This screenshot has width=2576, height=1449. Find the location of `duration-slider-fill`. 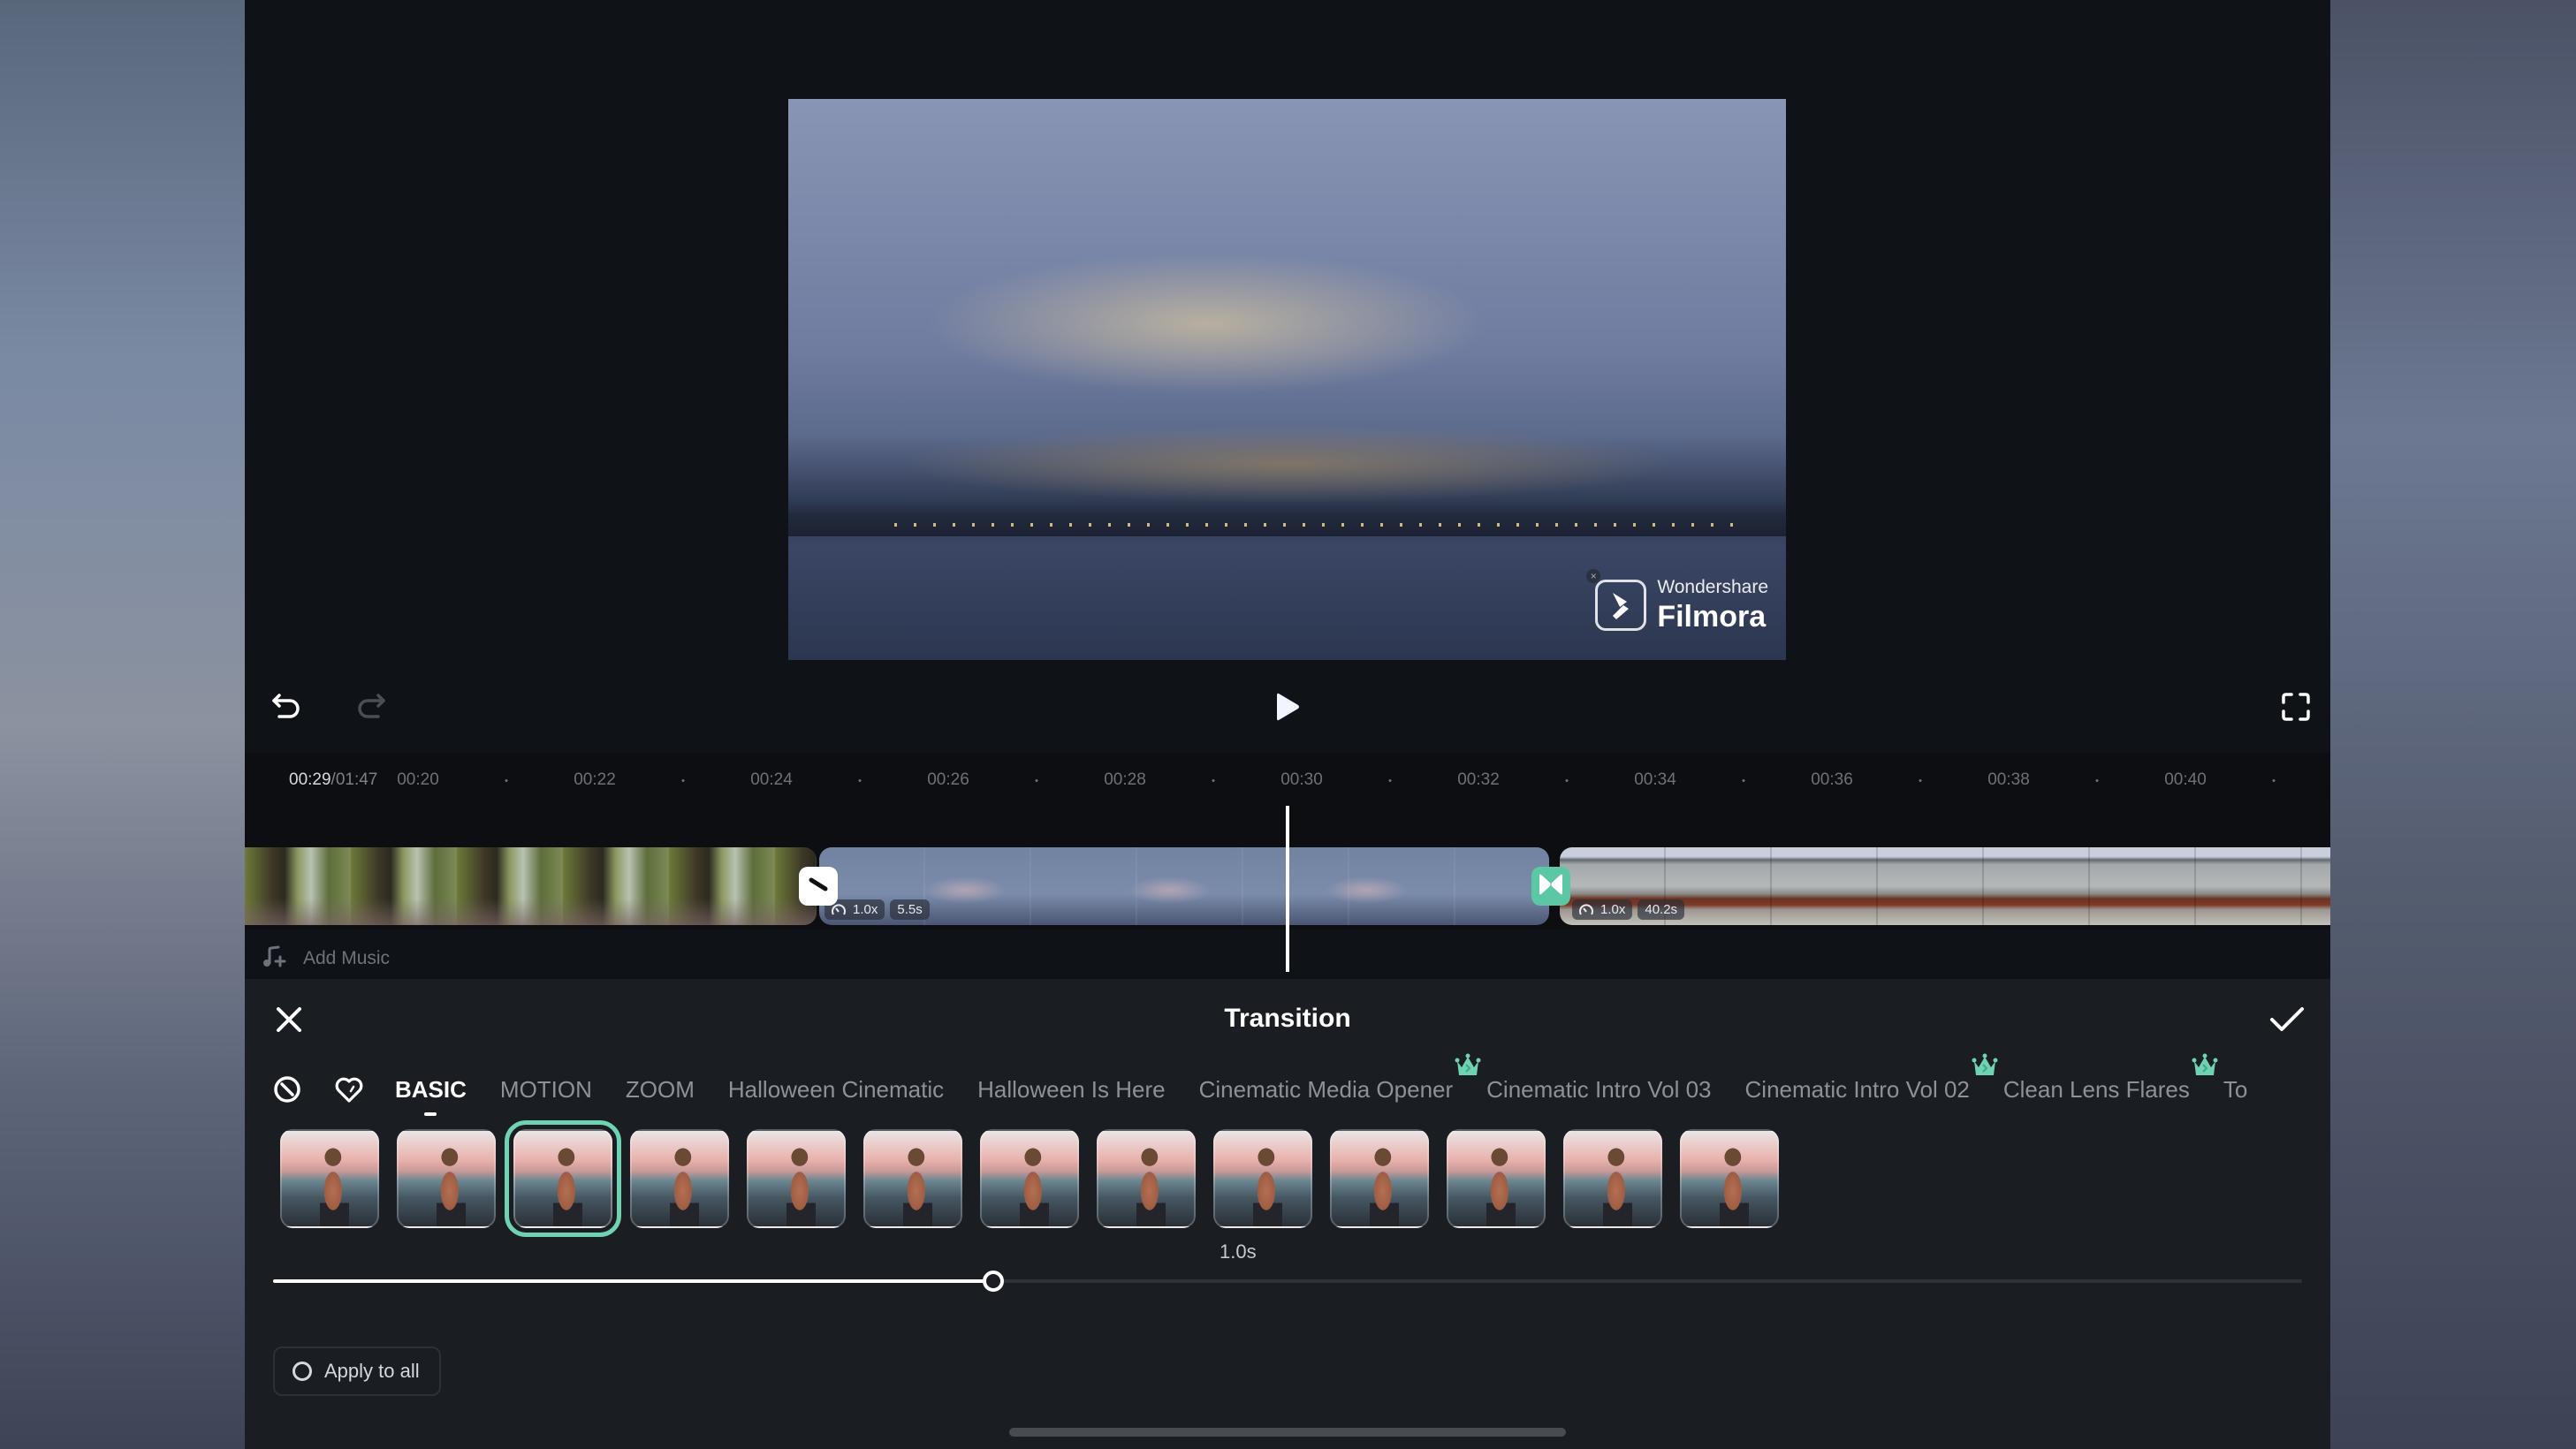

duration-slider-fill is located at coordinates (633, 1281).